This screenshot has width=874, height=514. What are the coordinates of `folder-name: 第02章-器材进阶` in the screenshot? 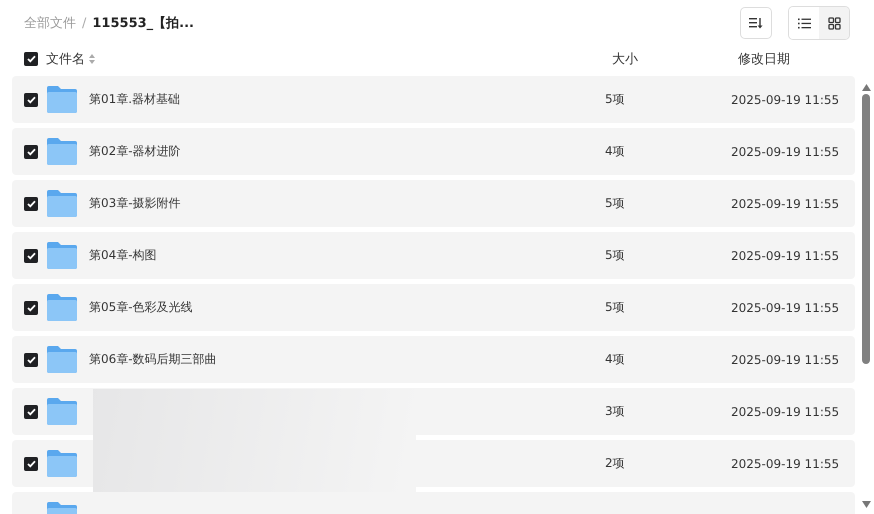 It's located at (135, 151).